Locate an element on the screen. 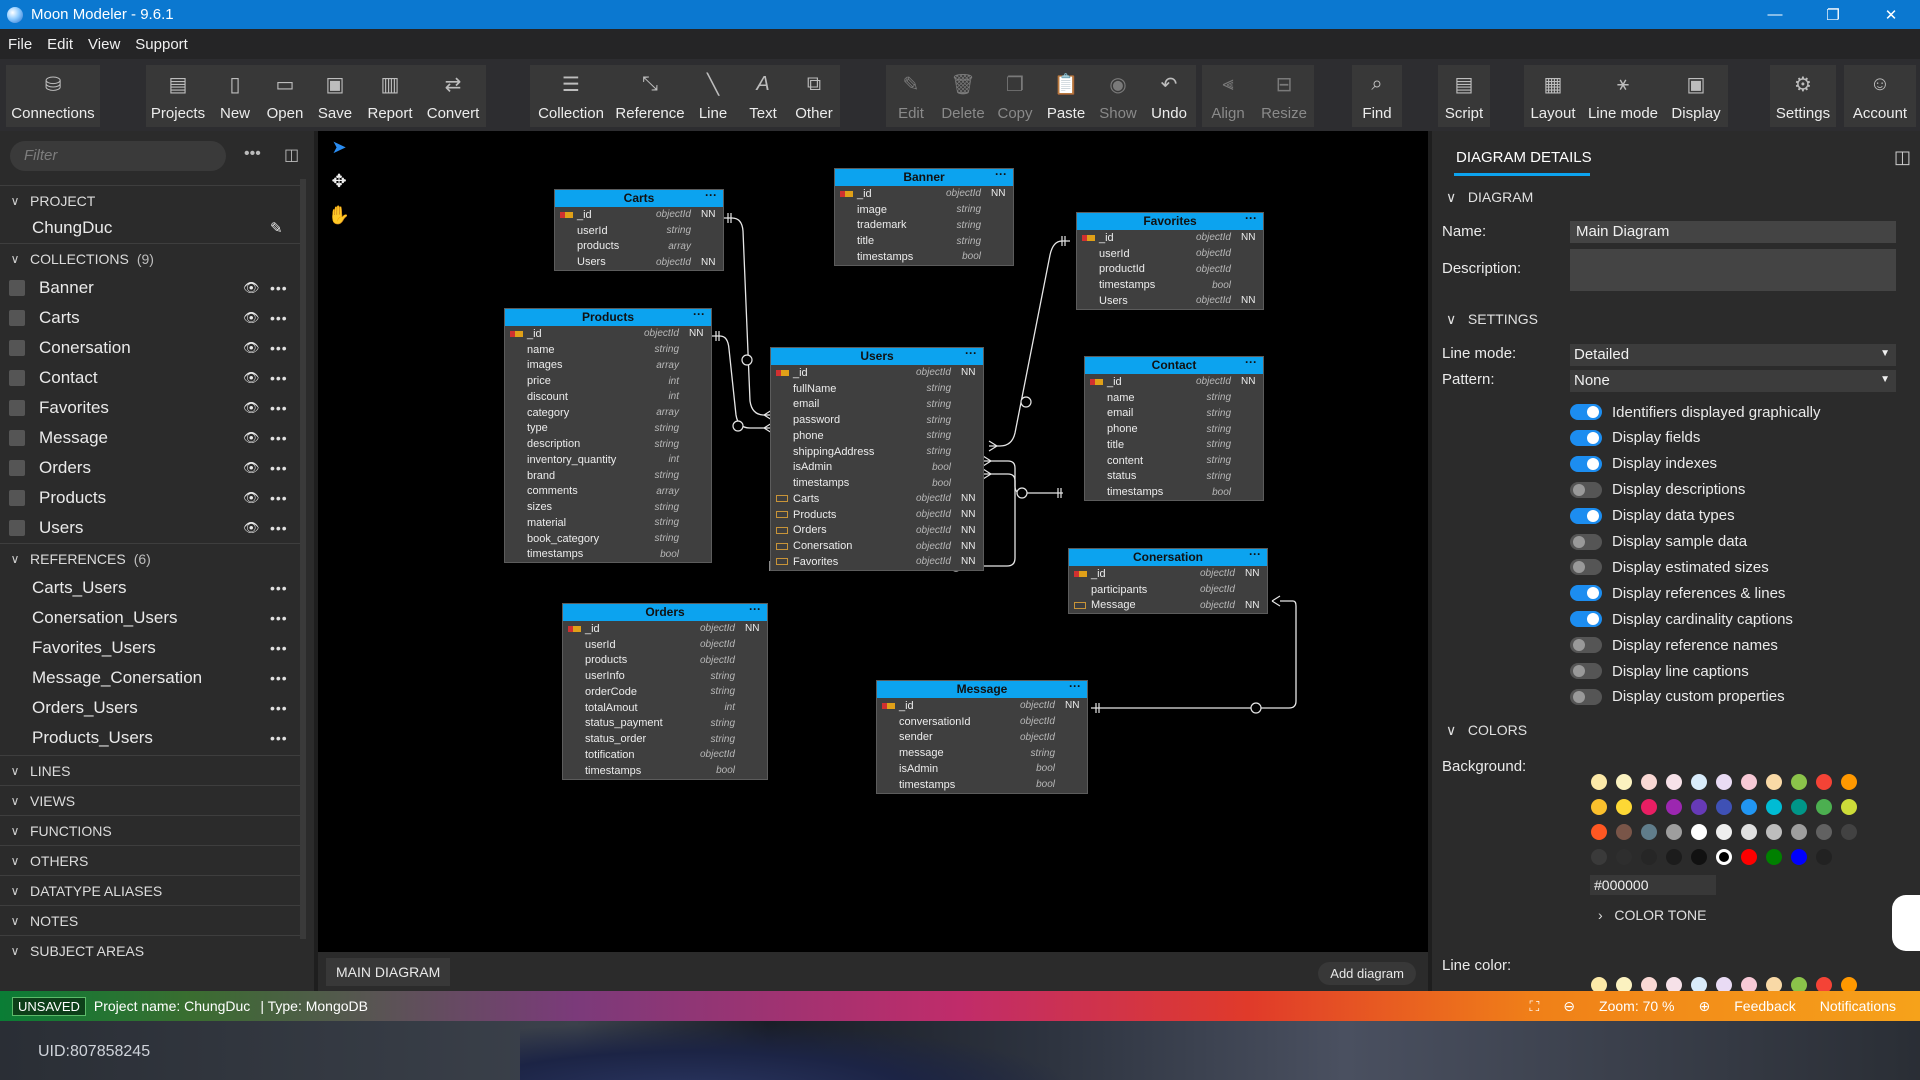 The width and height of the screenshot is (1920, 1080). toggle-row: Display reference names is located at coordinates (1674, 645).